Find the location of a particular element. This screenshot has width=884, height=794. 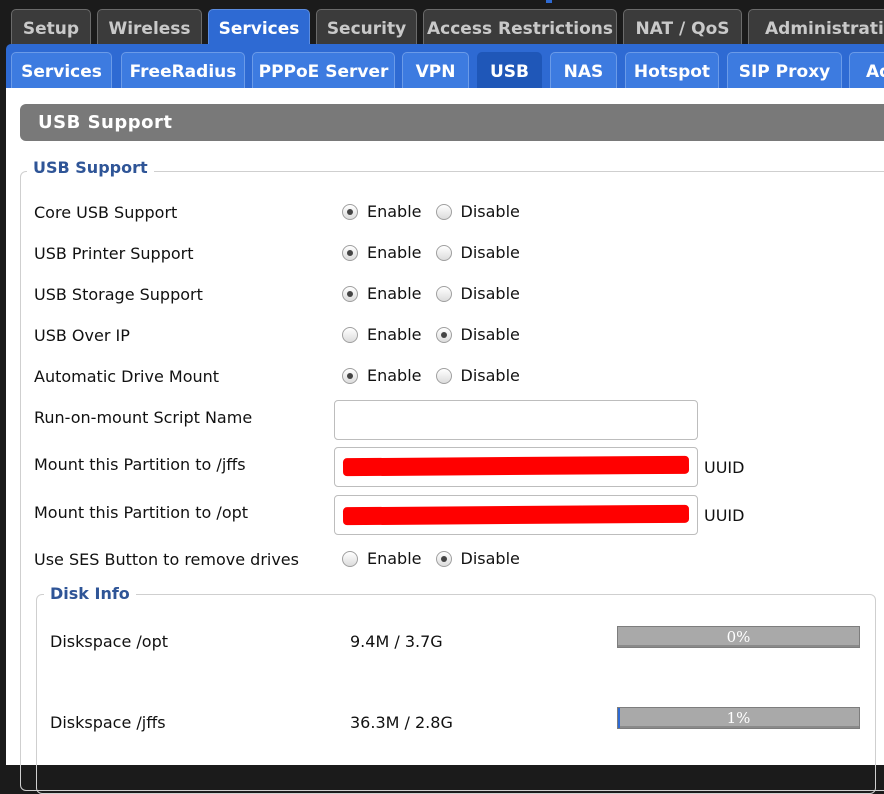

progress-text: 0% is located at coordinates (738, 637).